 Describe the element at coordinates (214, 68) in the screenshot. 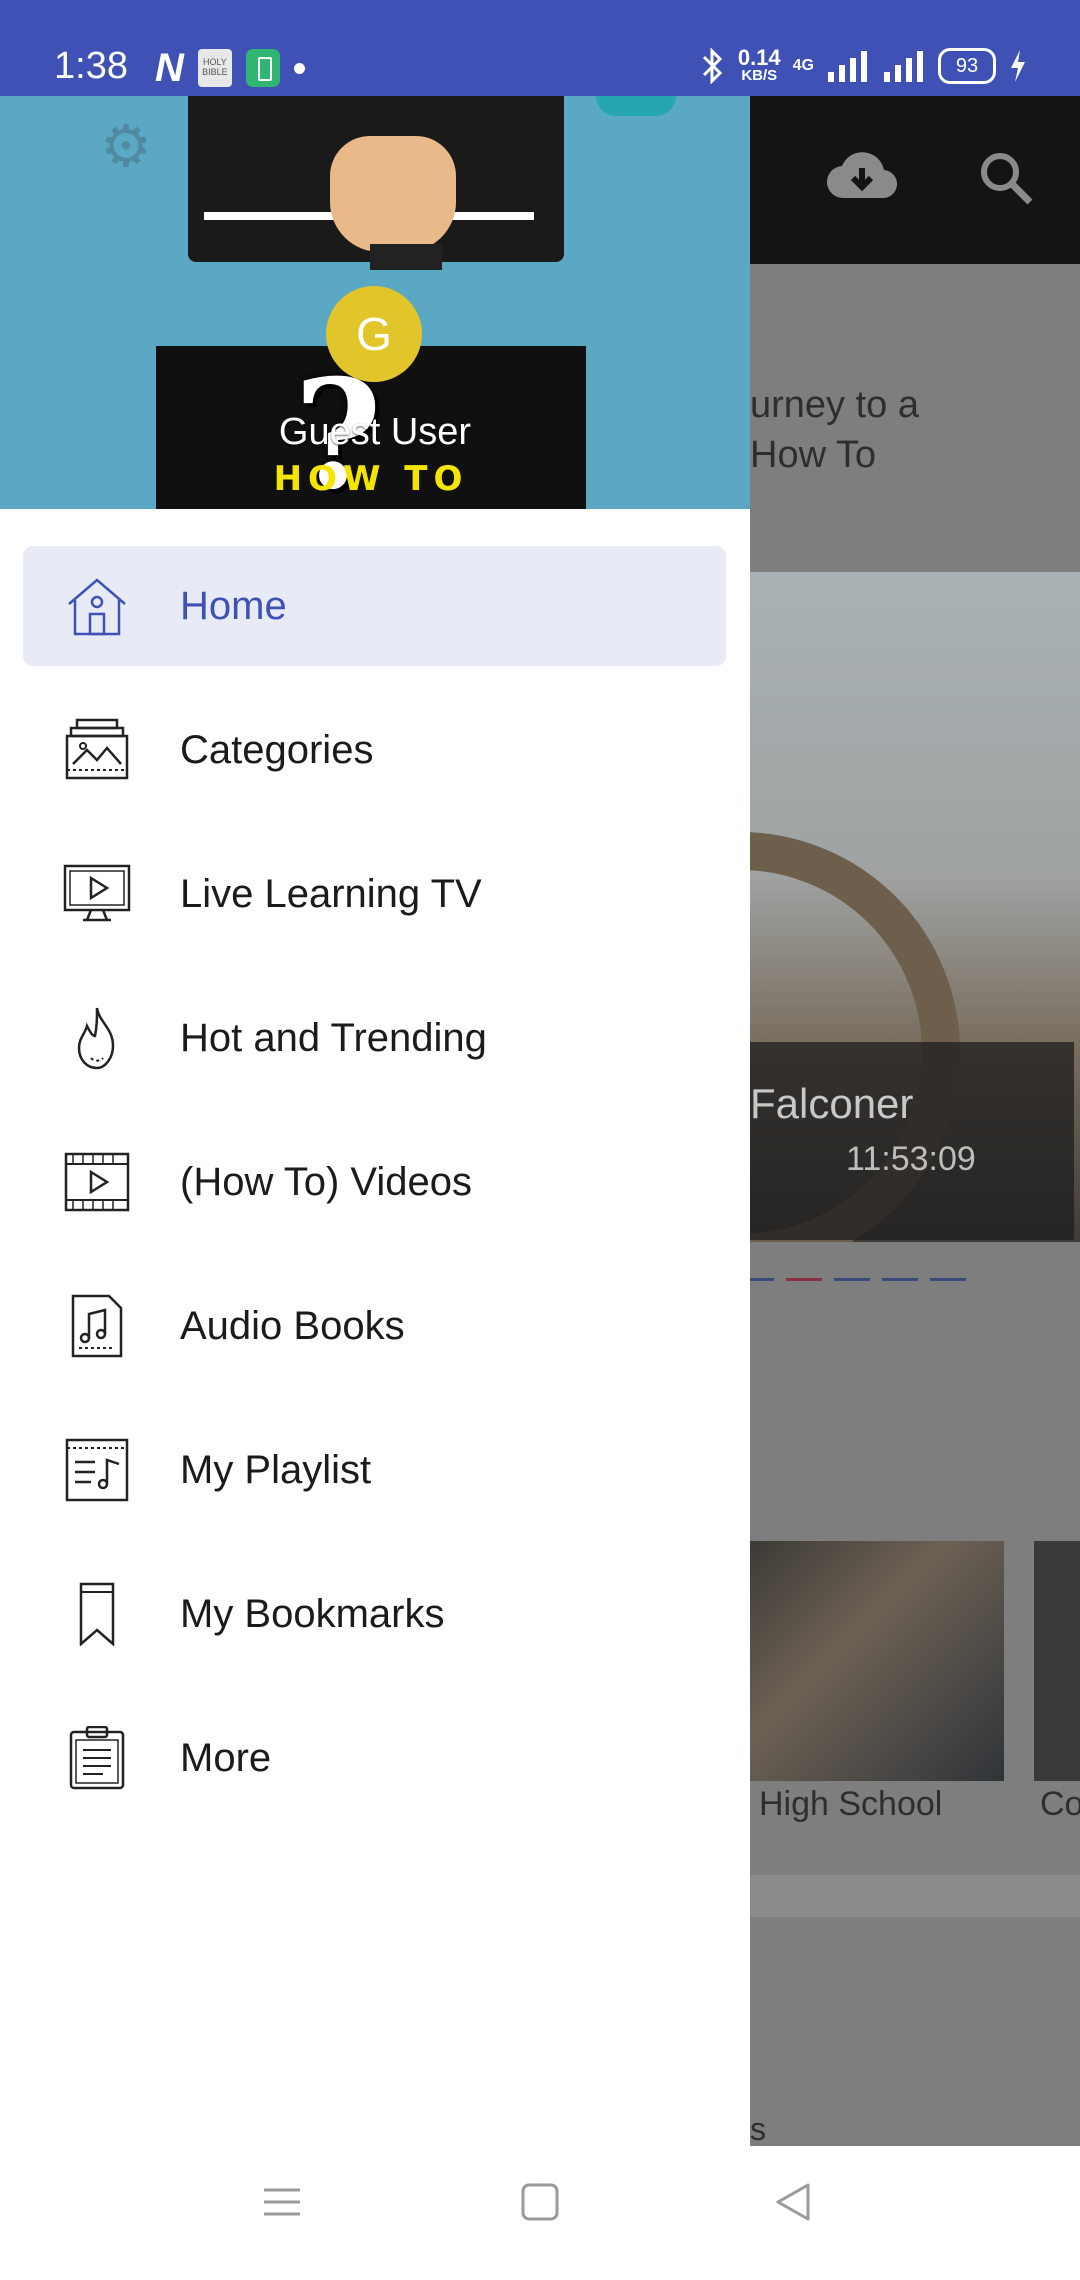

I see `holy-bible-icon: HOLY BIBLE` at that location.